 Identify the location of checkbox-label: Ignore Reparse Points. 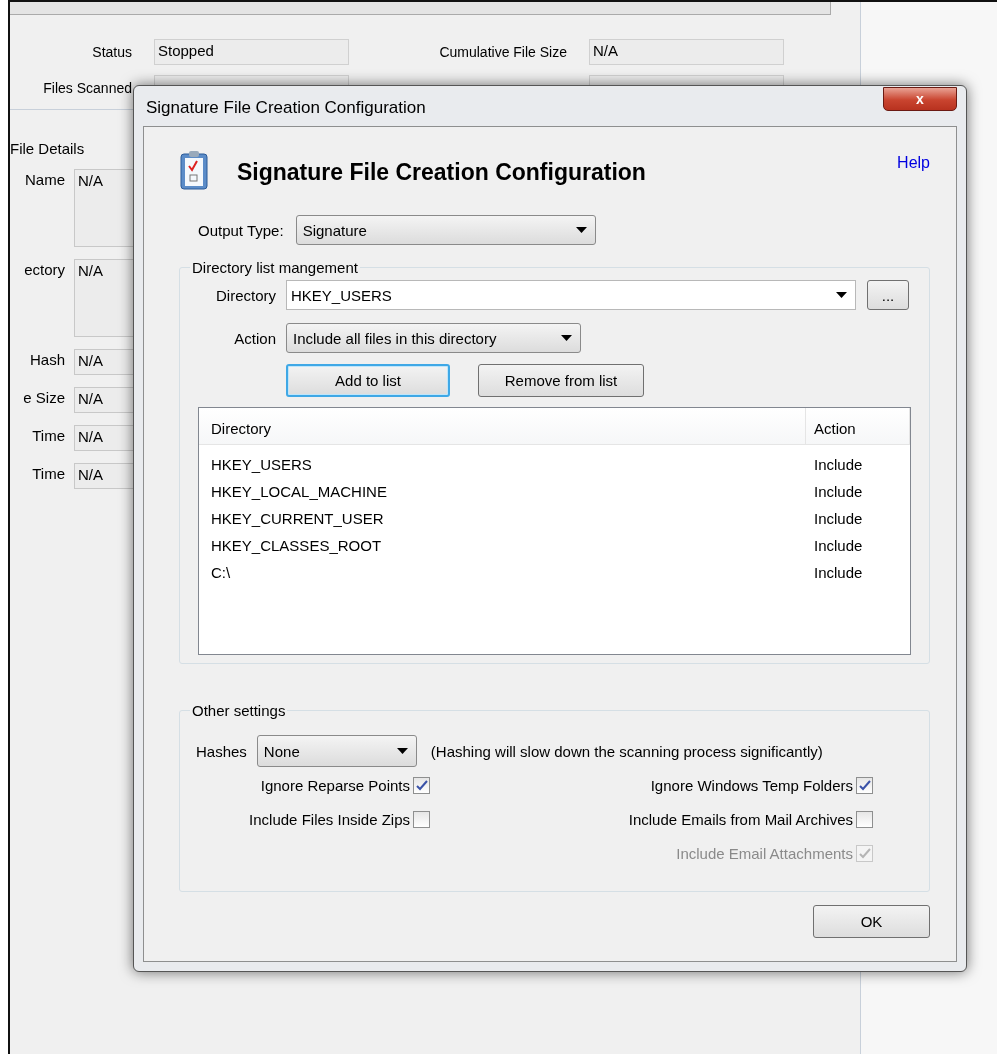
(335, 785).